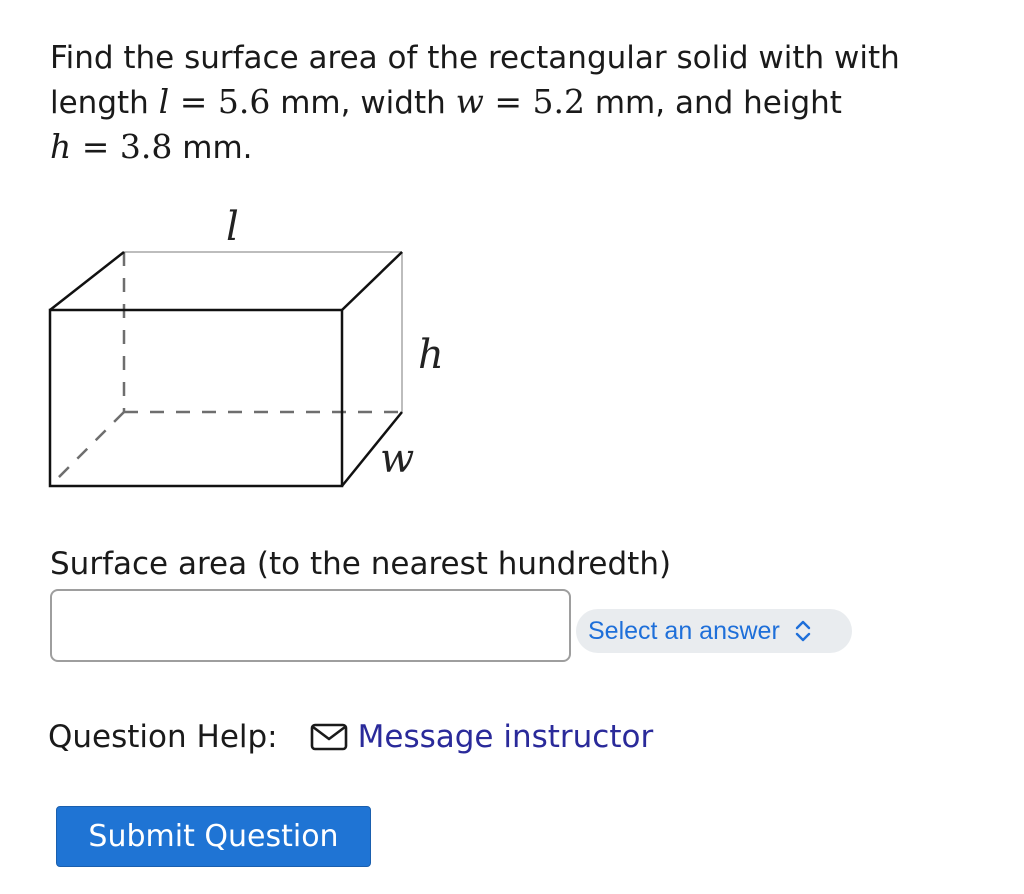  Describe the element at coordinates (104, 103) in the screenshot. I see `length-word: length` at that location.